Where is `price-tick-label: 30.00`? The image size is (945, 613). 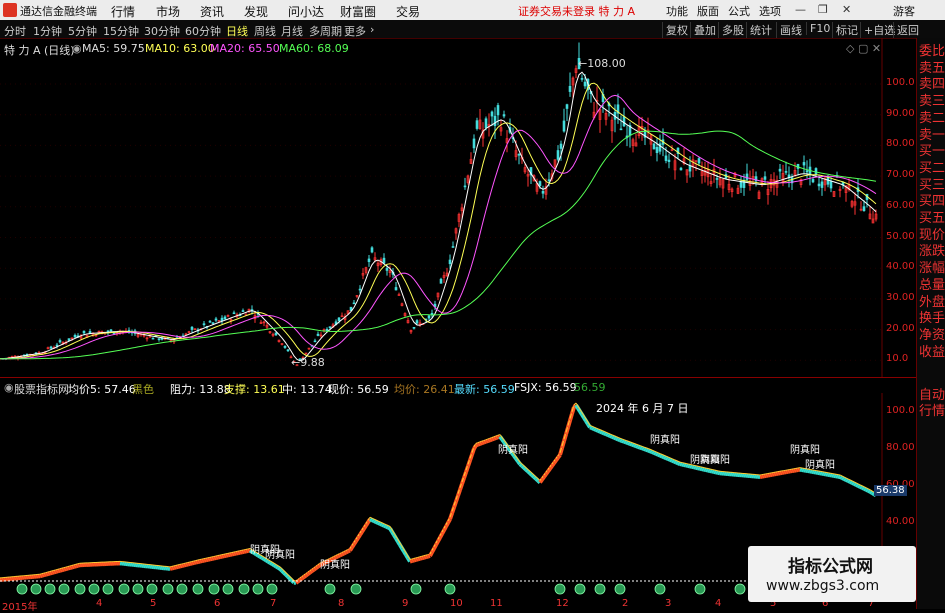
price-tick-label: 30.00 is located at coordinates (900, 297).